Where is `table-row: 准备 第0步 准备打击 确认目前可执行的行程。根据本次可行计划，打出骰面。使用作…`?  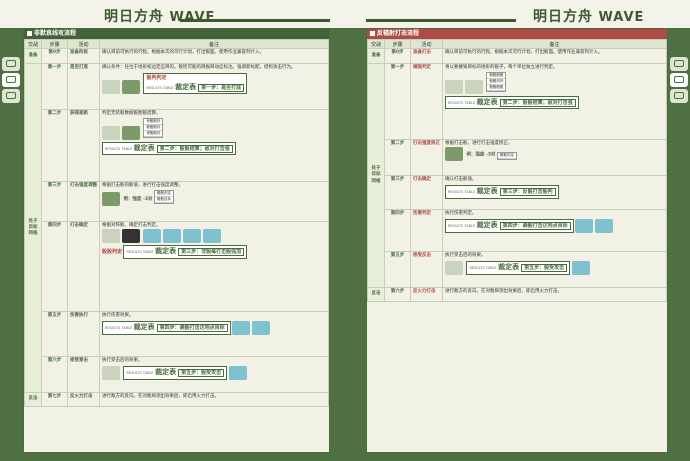
table-row: 准备 第0步 准备打击 确认目前可执行的行程。根据本次可行计划，打出骰面。使用作… is located at coordinates (517, 56).